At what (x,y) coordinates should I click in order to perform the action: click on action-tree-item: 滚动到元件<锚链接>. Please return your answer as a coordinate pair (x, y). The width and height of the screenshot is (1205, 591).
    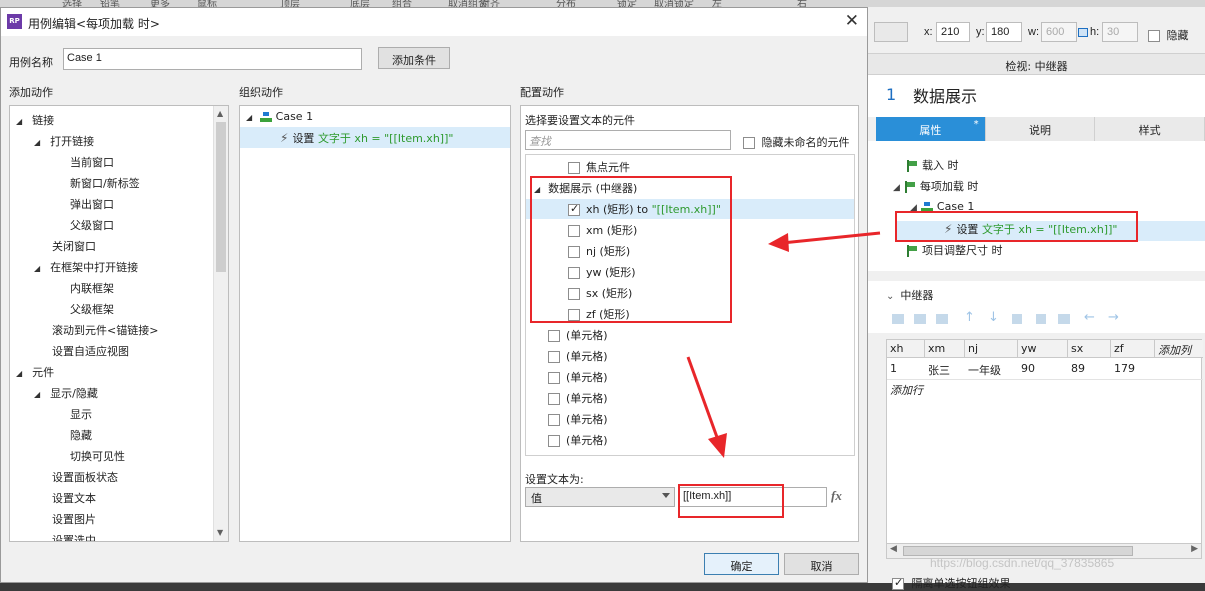
    Looking at the image, I should click on (105, 330).